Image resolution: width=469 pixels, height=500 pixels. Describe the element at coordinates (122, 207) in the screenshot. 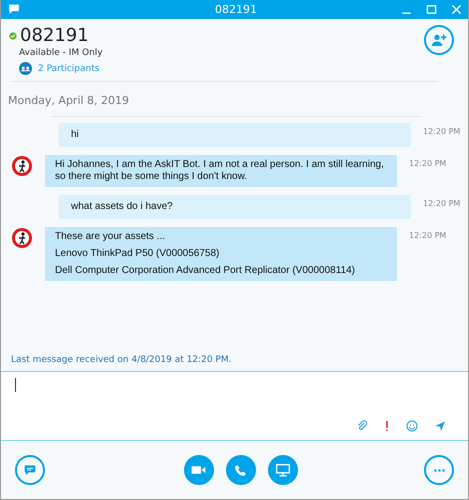

I see `message-text: what assets do i have?` at that location.